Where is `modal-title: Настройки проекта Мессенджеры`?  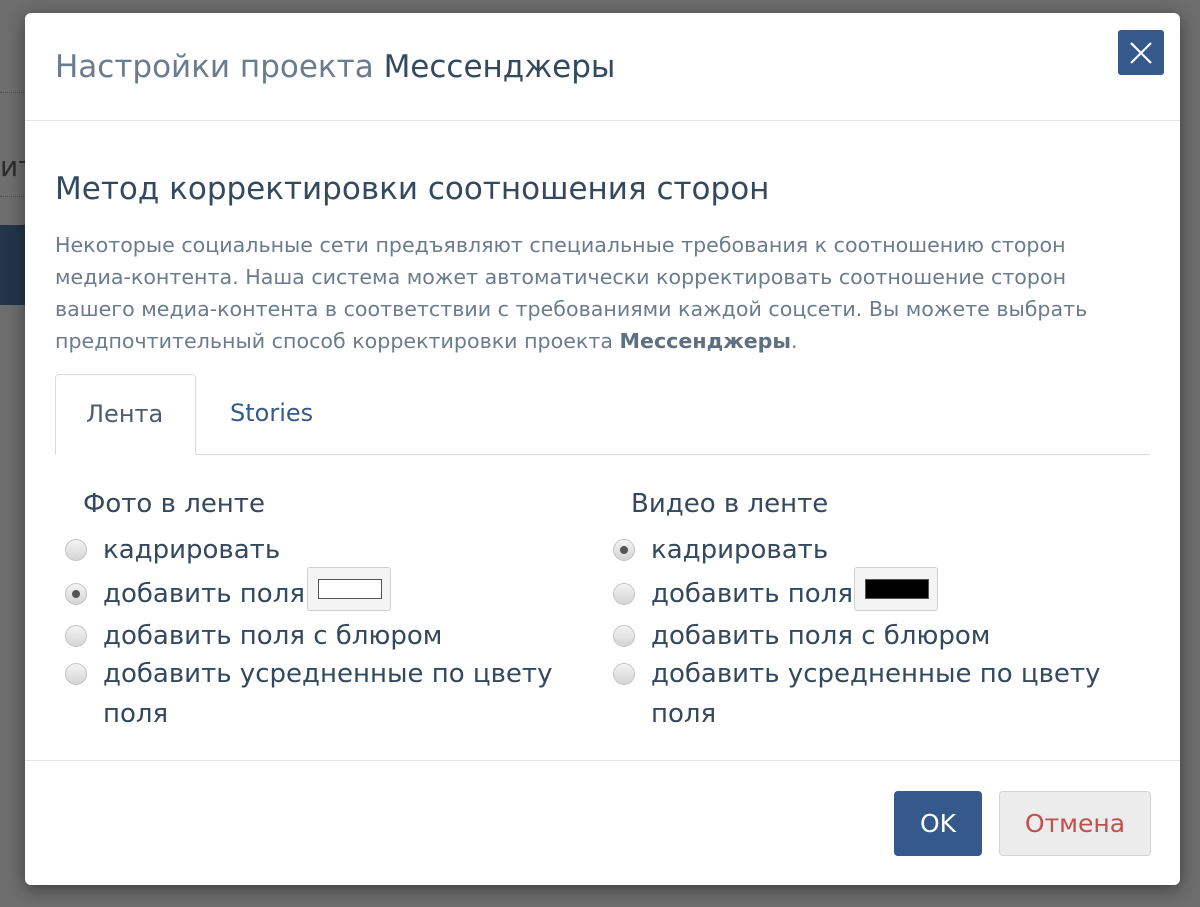 modal-title: Настройки проекта Мессенджеры is located at coordinates (335, 67).